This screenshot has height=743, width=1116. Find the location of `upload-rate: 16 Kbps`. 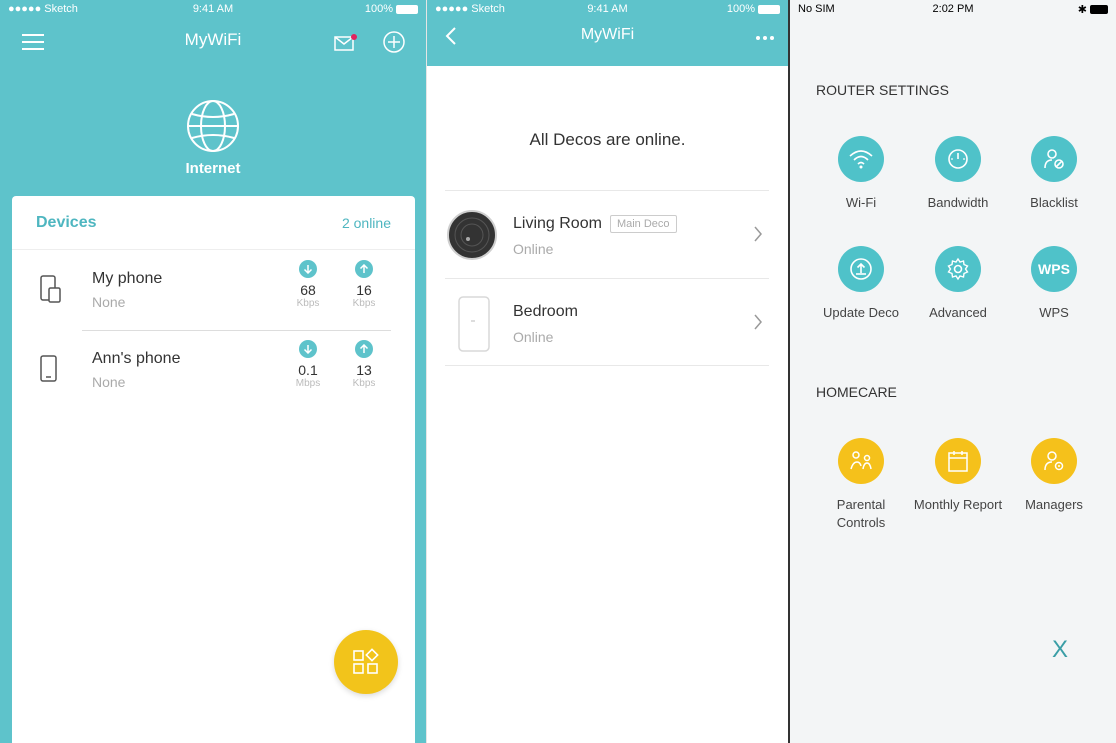

upload-rate: 16 Kbps is located at coordinates (364, 284).